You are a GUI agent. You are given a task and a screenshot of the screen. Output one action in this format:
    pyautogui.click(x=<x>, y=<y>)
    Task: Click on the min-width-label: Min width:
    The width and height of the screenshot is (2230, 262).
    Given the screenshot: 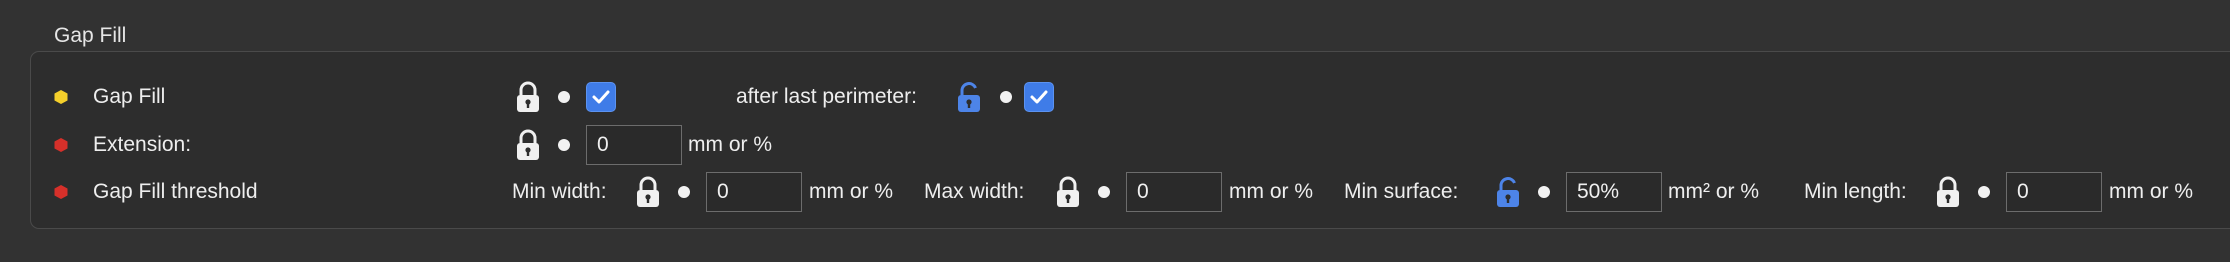 What is the action you would take?
    pyautogui.click(x=559, y=191)
    